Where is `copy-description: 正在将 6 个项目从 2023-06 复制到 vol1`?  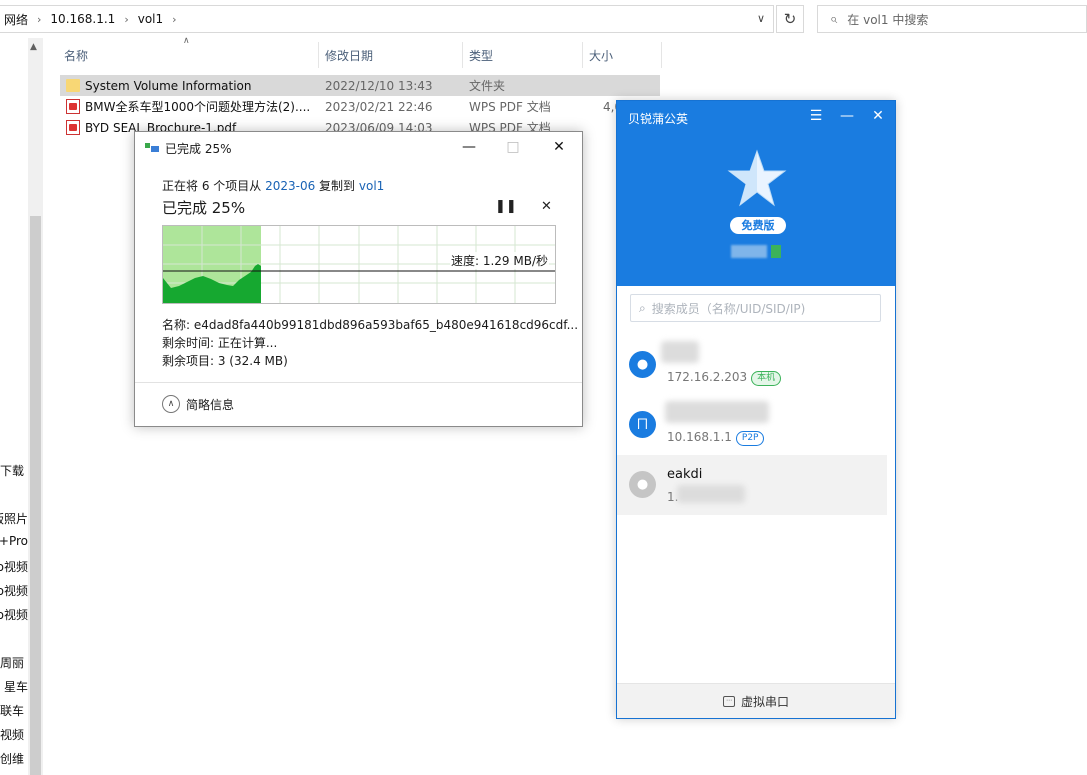 copy-description: 正在将 6 个项目从 2023-06 复制到 vol1 is located at coordinates (273, 185).